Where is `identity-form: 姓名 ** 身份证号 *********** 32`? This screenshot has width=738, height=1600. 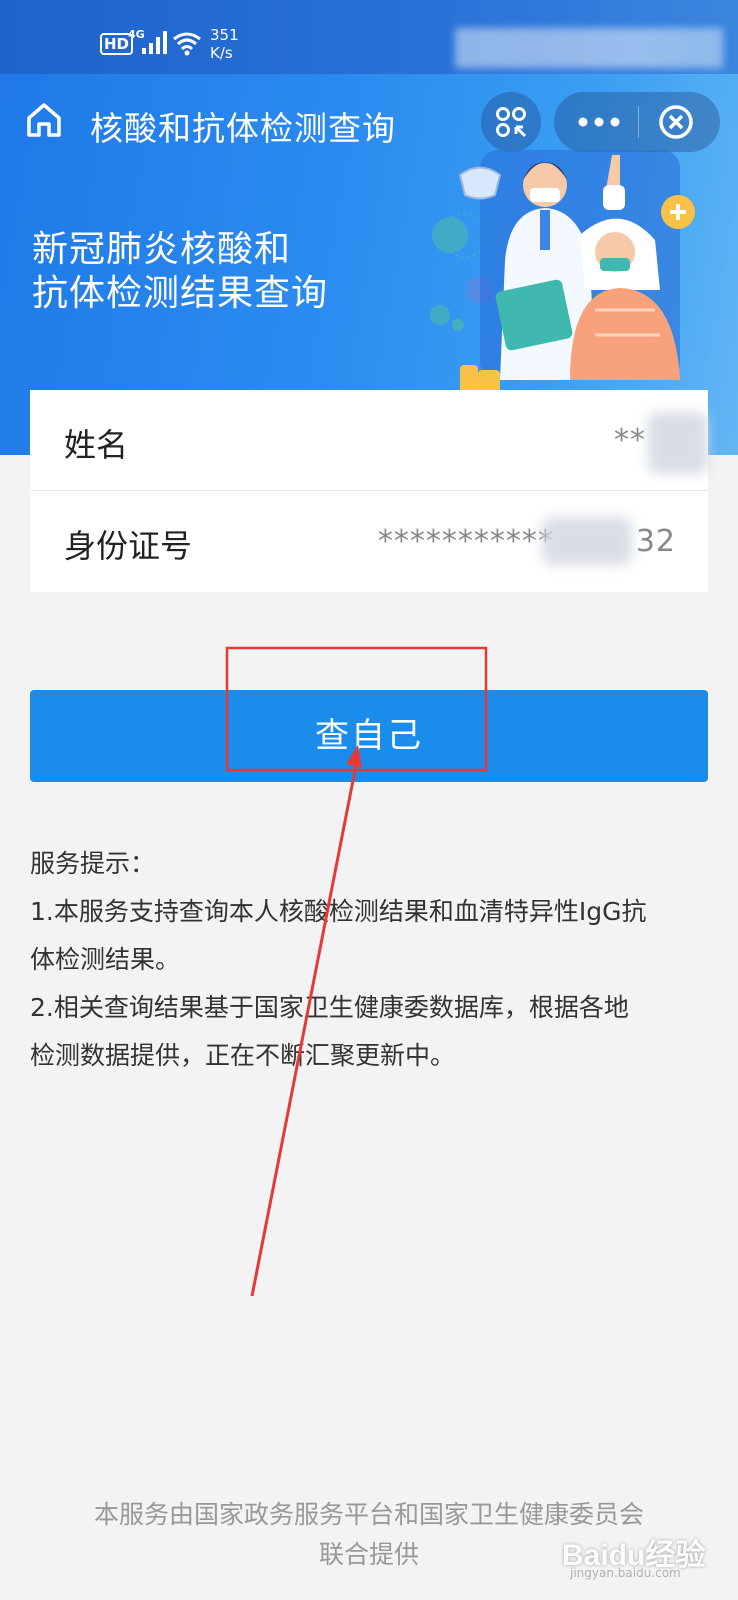 identity-form: 姓名 ** 身份证号 *********** 32 is located at coordinates (369, 491).